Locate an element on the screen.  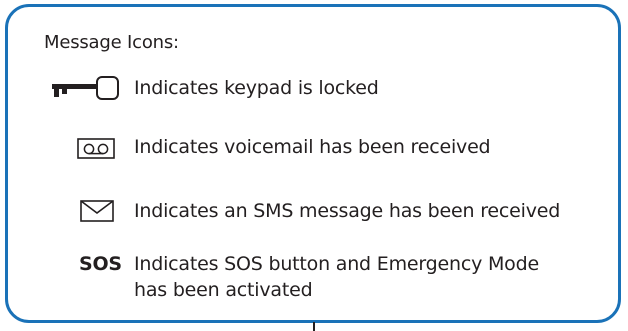
key-lock-icon is located at coordinates (85, 88).